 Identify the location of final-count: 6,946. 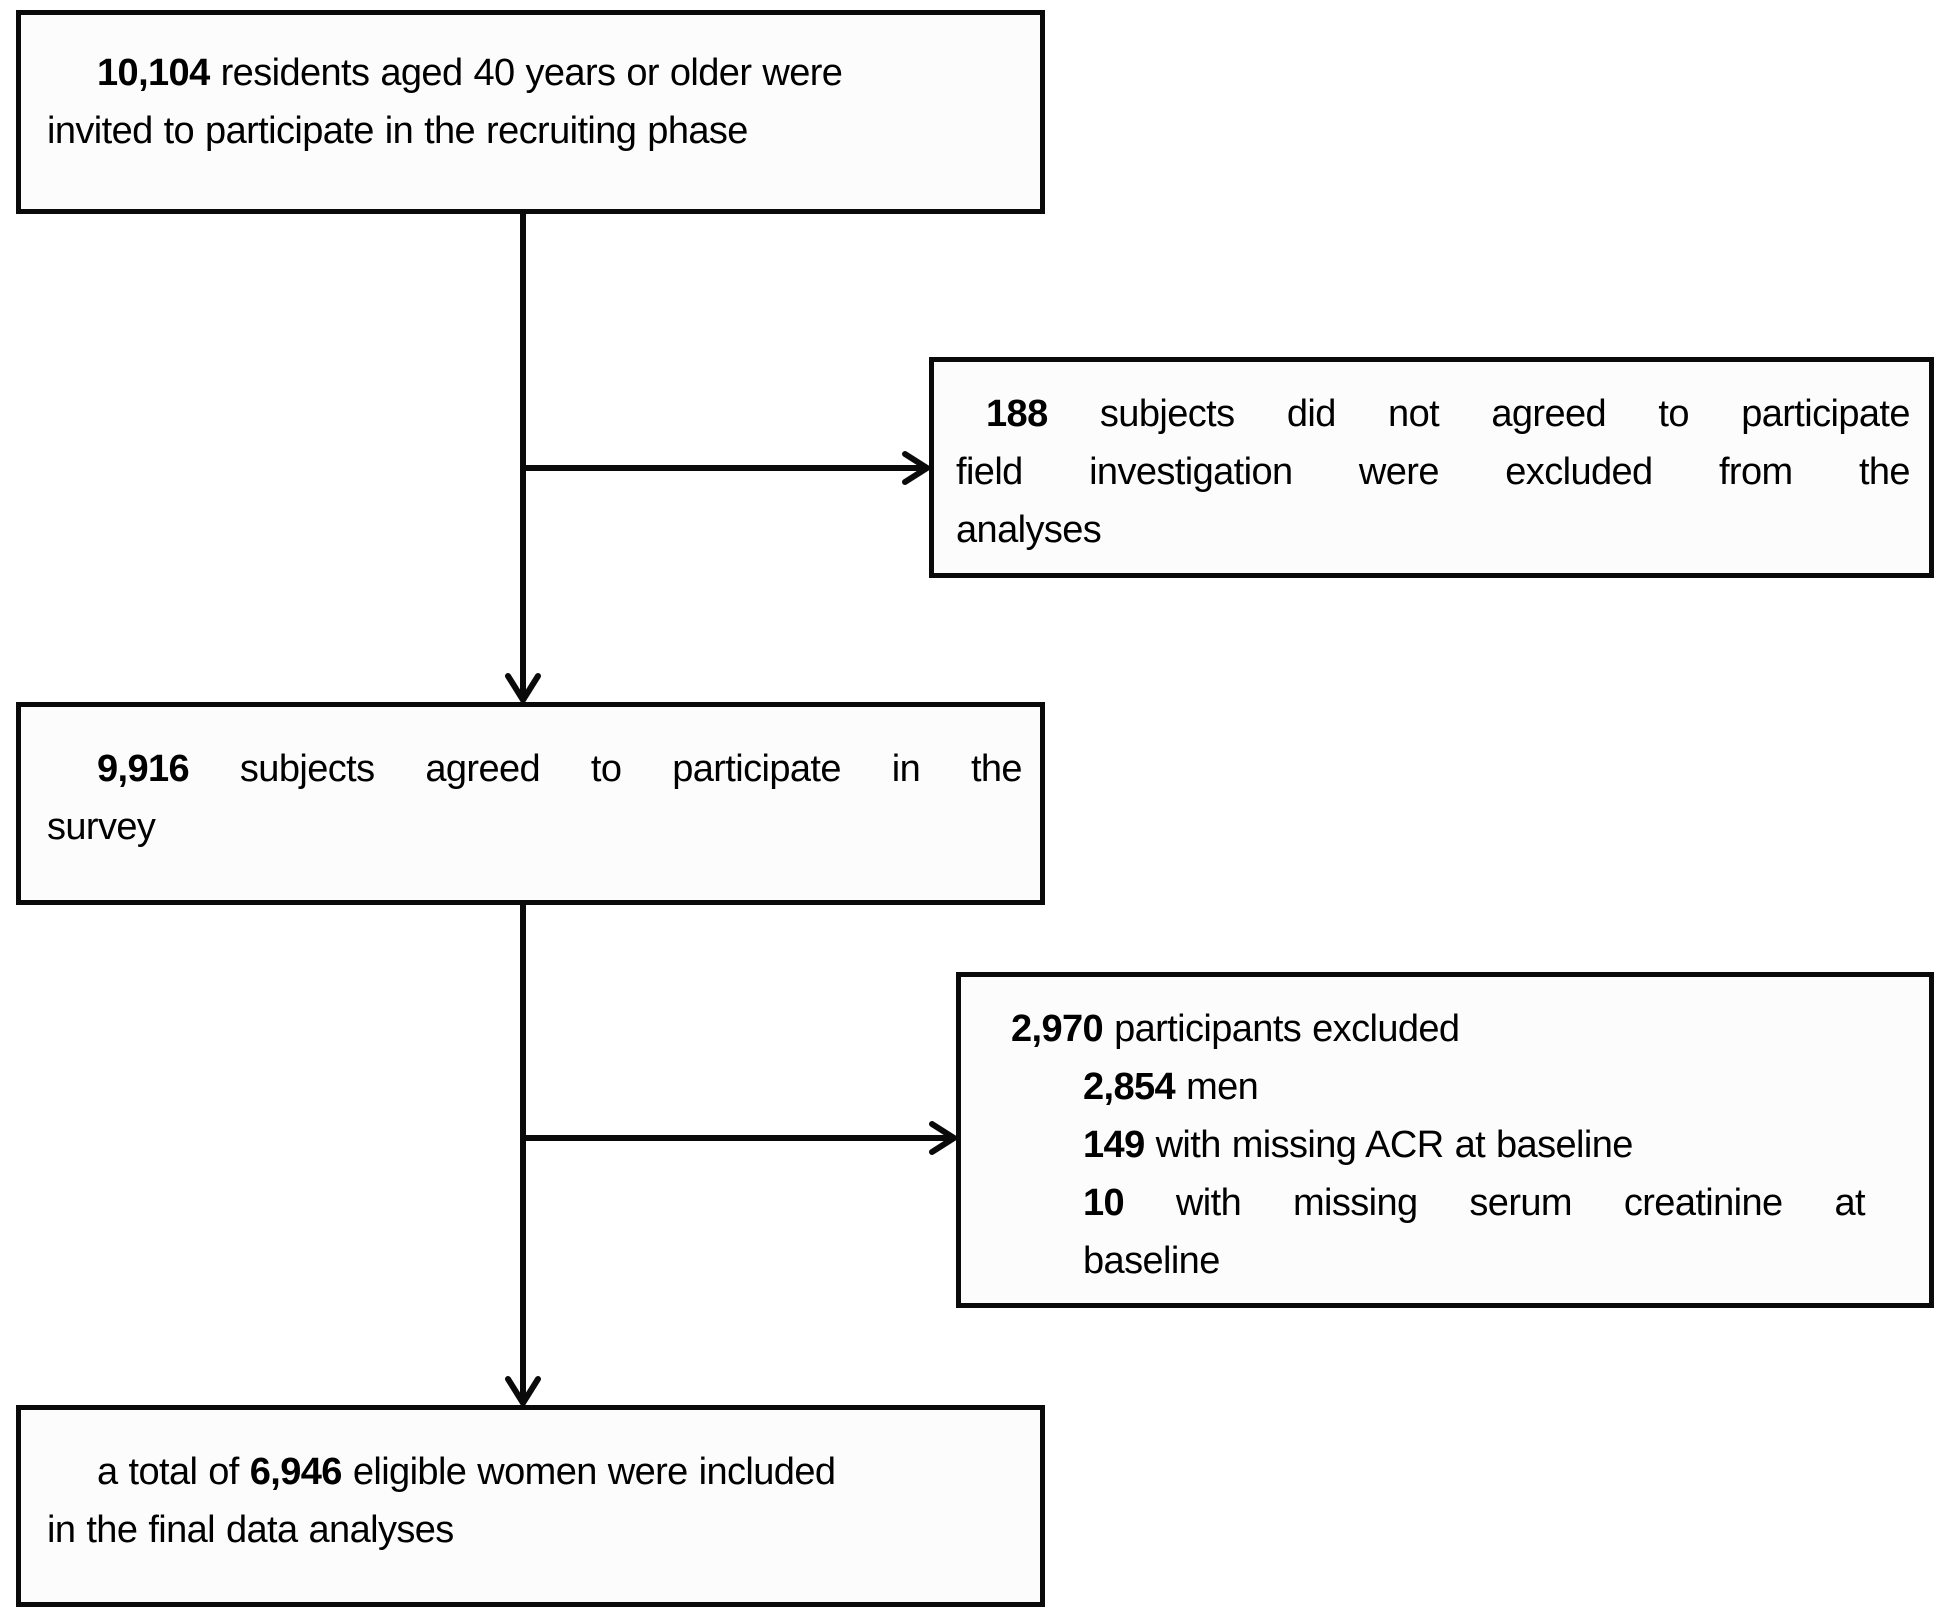
(296, 1472).